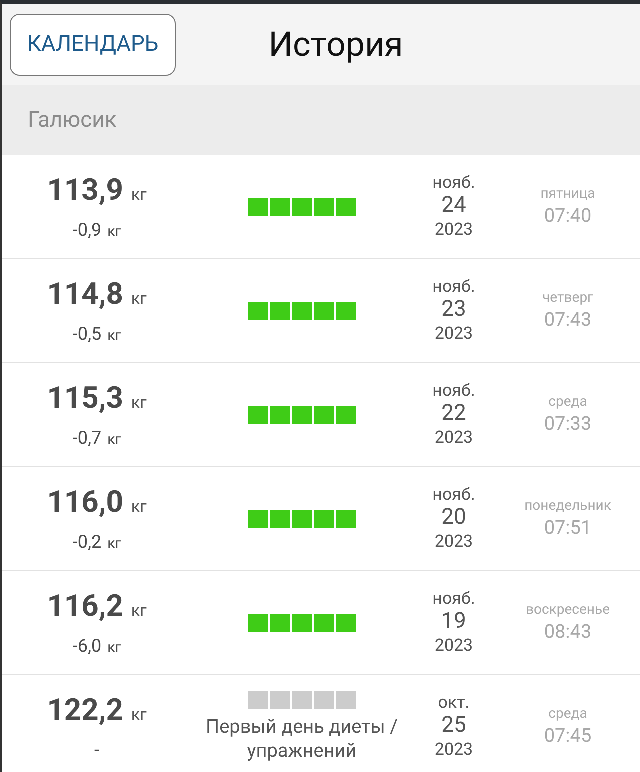 This screenshot has height=772, width=640. Describe the element at coordinates (568, 298) in the screenshot. I see `weekday-label: четверг` at that location.